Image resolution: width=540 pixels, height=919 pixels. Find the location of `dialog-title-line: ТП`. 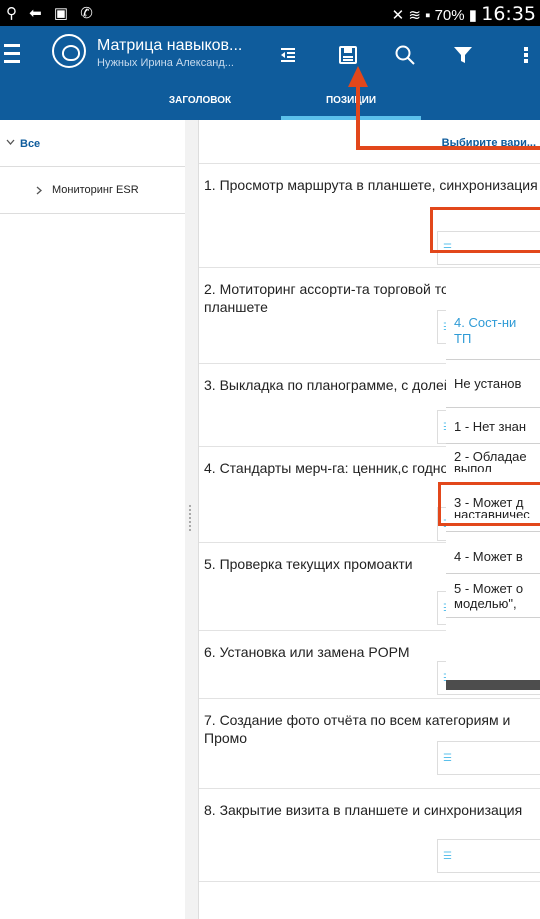

dialog-title-line: ТП is located at coordinates (463, 338).